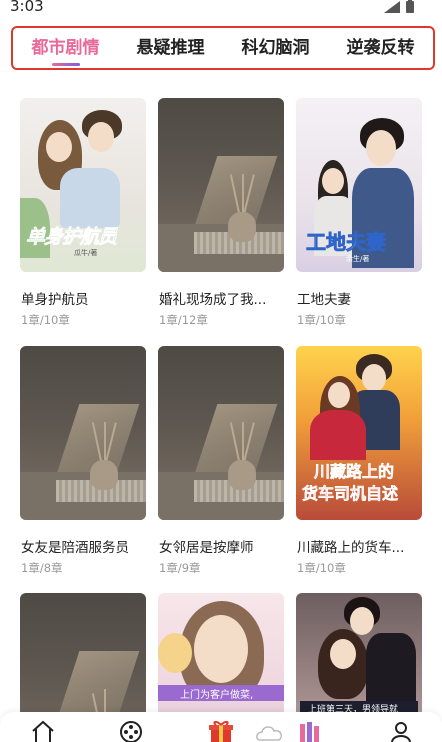 Image resolution: width=442 pixels, height=742 pixels. I want to click on profile-icon, so click(401, 732).